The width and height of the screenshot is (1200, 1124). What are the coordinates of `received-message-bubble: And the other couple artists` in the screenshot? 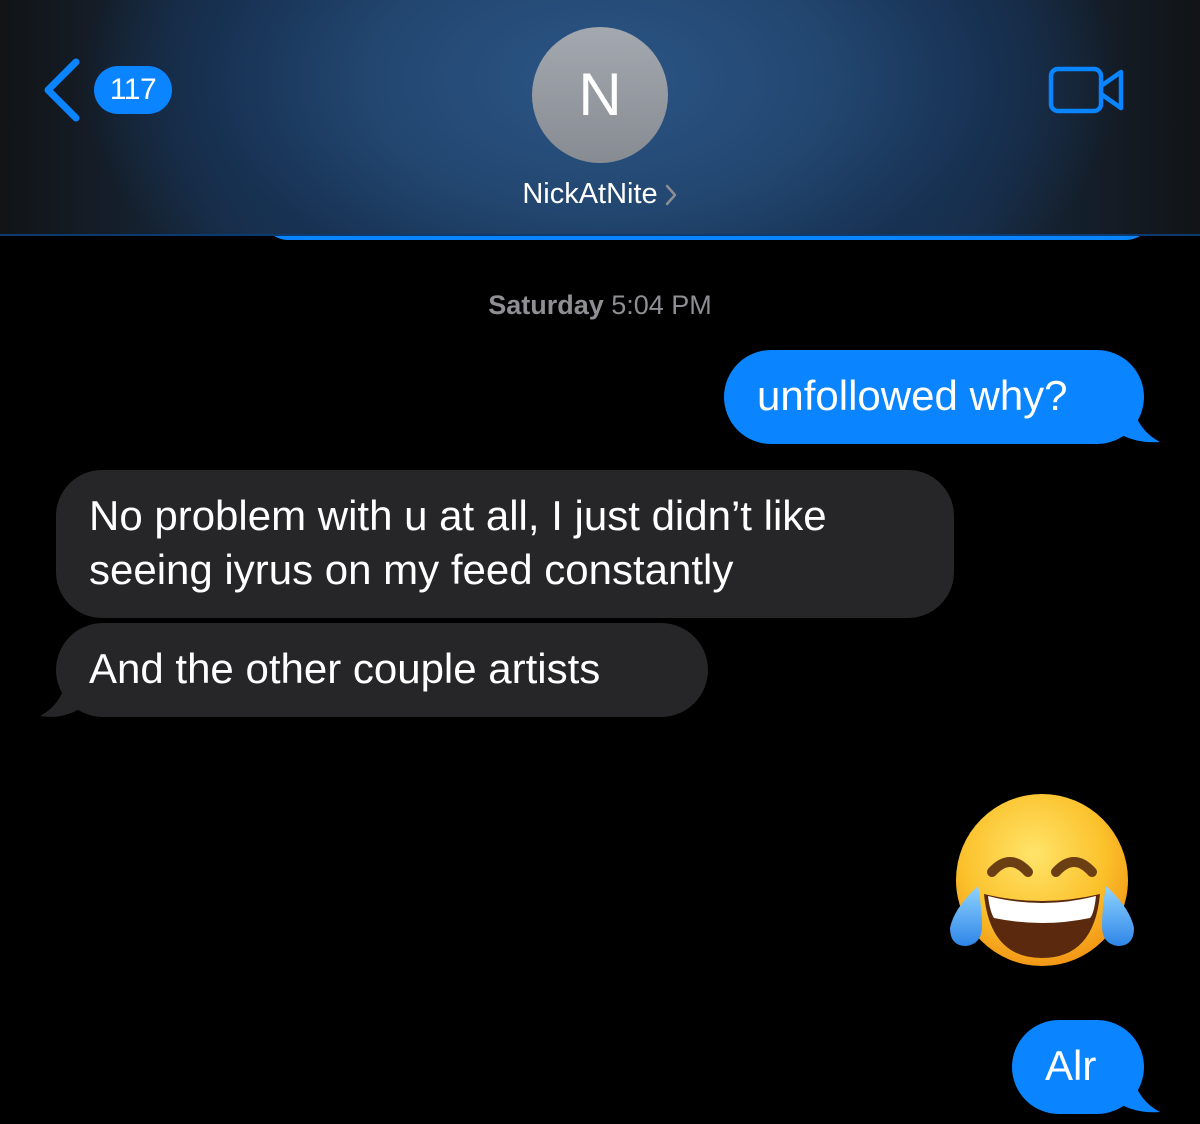 It's located at (382, 670).